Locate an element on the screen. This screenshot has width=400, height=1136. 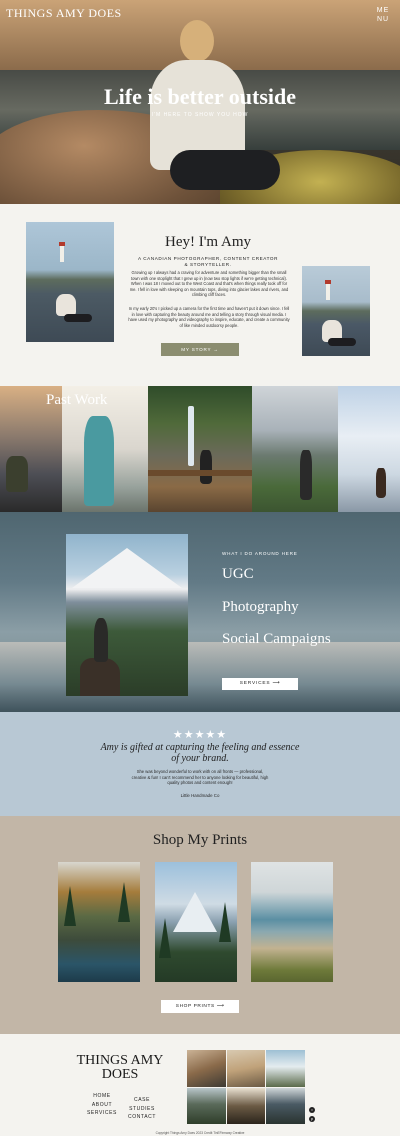
about-photo-left is located at coordinates (70, 282).